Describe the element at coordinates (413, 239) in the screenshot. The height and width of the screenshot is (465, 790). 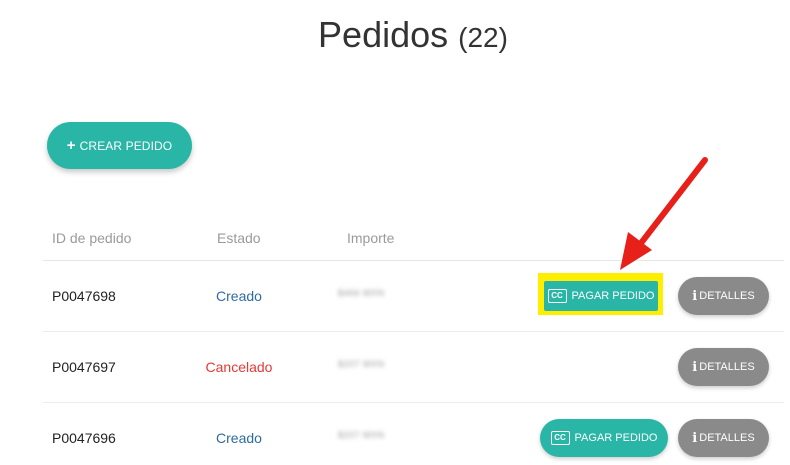
I see `table-header: ID de pedido Estado Importe` at that location.